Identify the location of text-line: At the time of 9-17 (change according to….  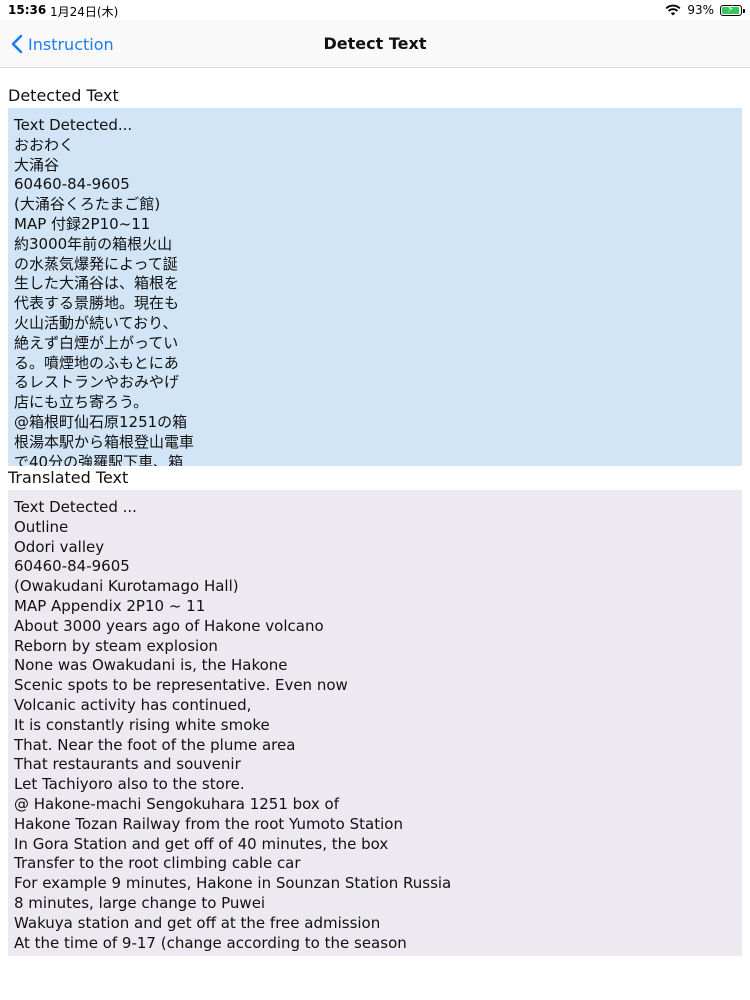
(210, 942).